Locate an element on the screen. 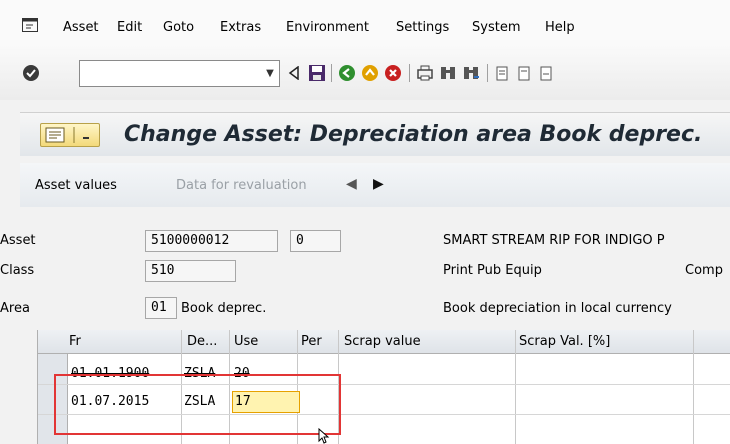  menu-goto: Goto is located at coordinates (178, 27).